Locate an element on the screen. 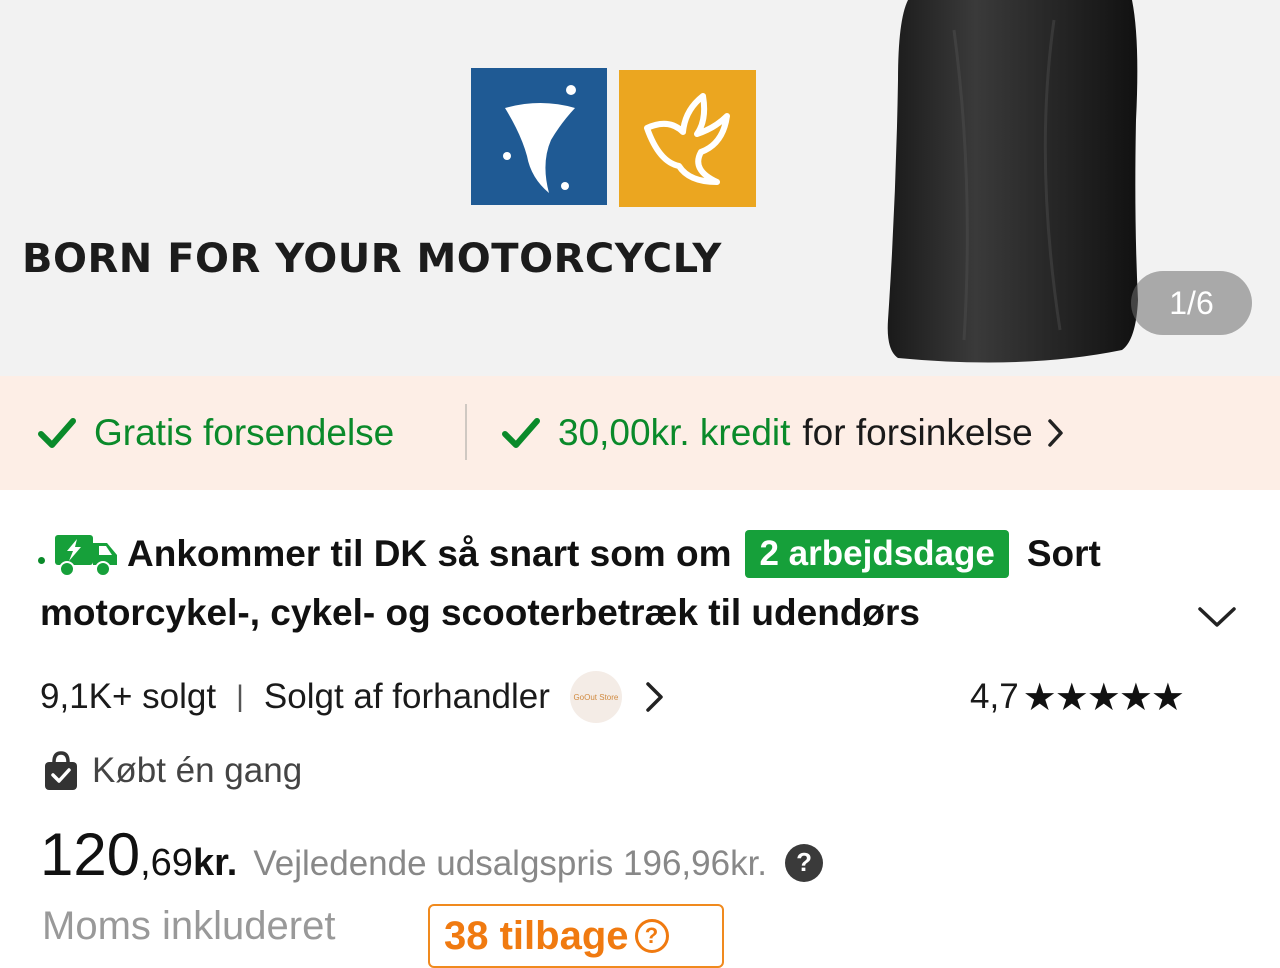 This screenshot has height=968, width=1280. rating: 4,7 ★★★★★ is located at coordinates (1077, 697).